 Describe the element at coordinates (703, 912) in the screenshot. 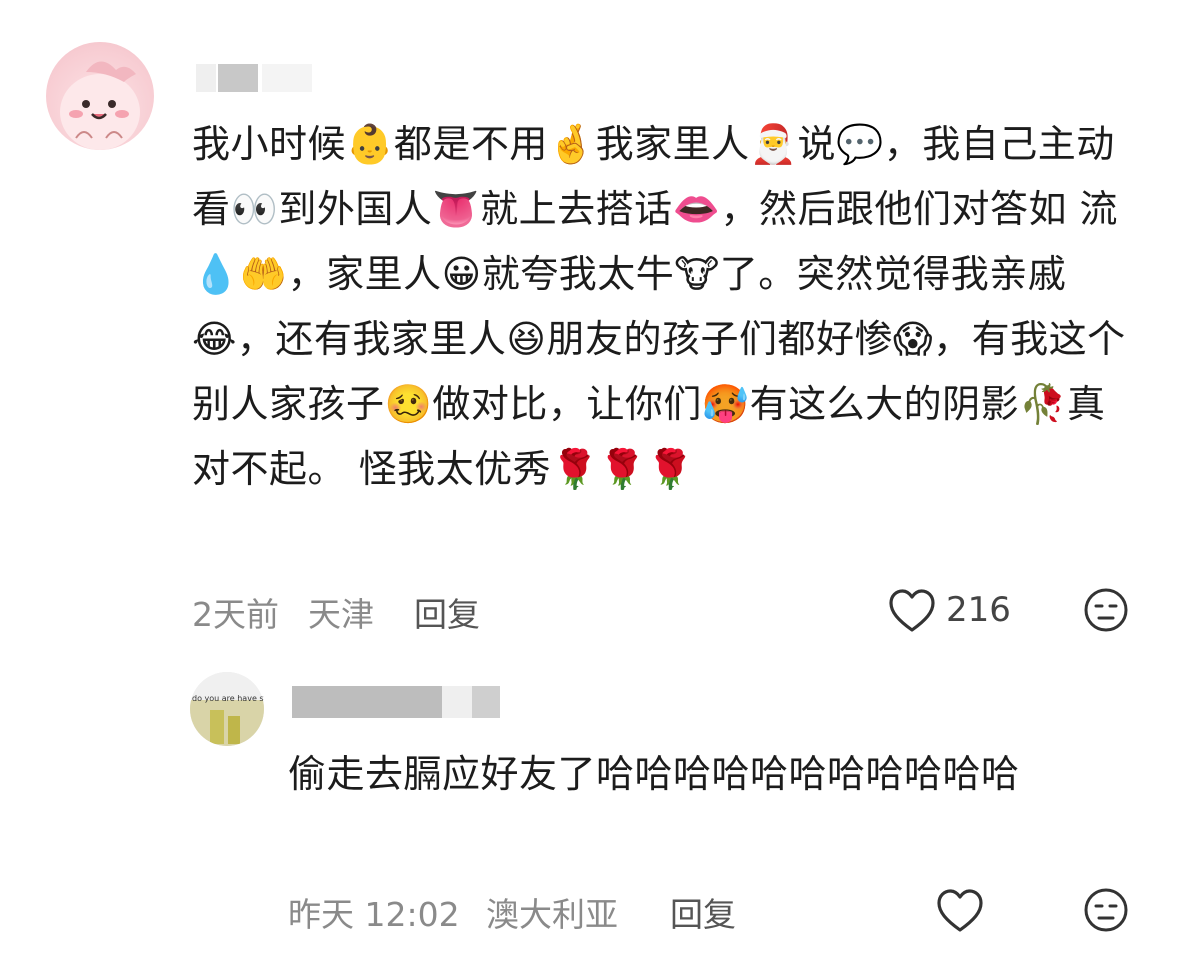

I see `reply-reply-button: 回复` at that location.